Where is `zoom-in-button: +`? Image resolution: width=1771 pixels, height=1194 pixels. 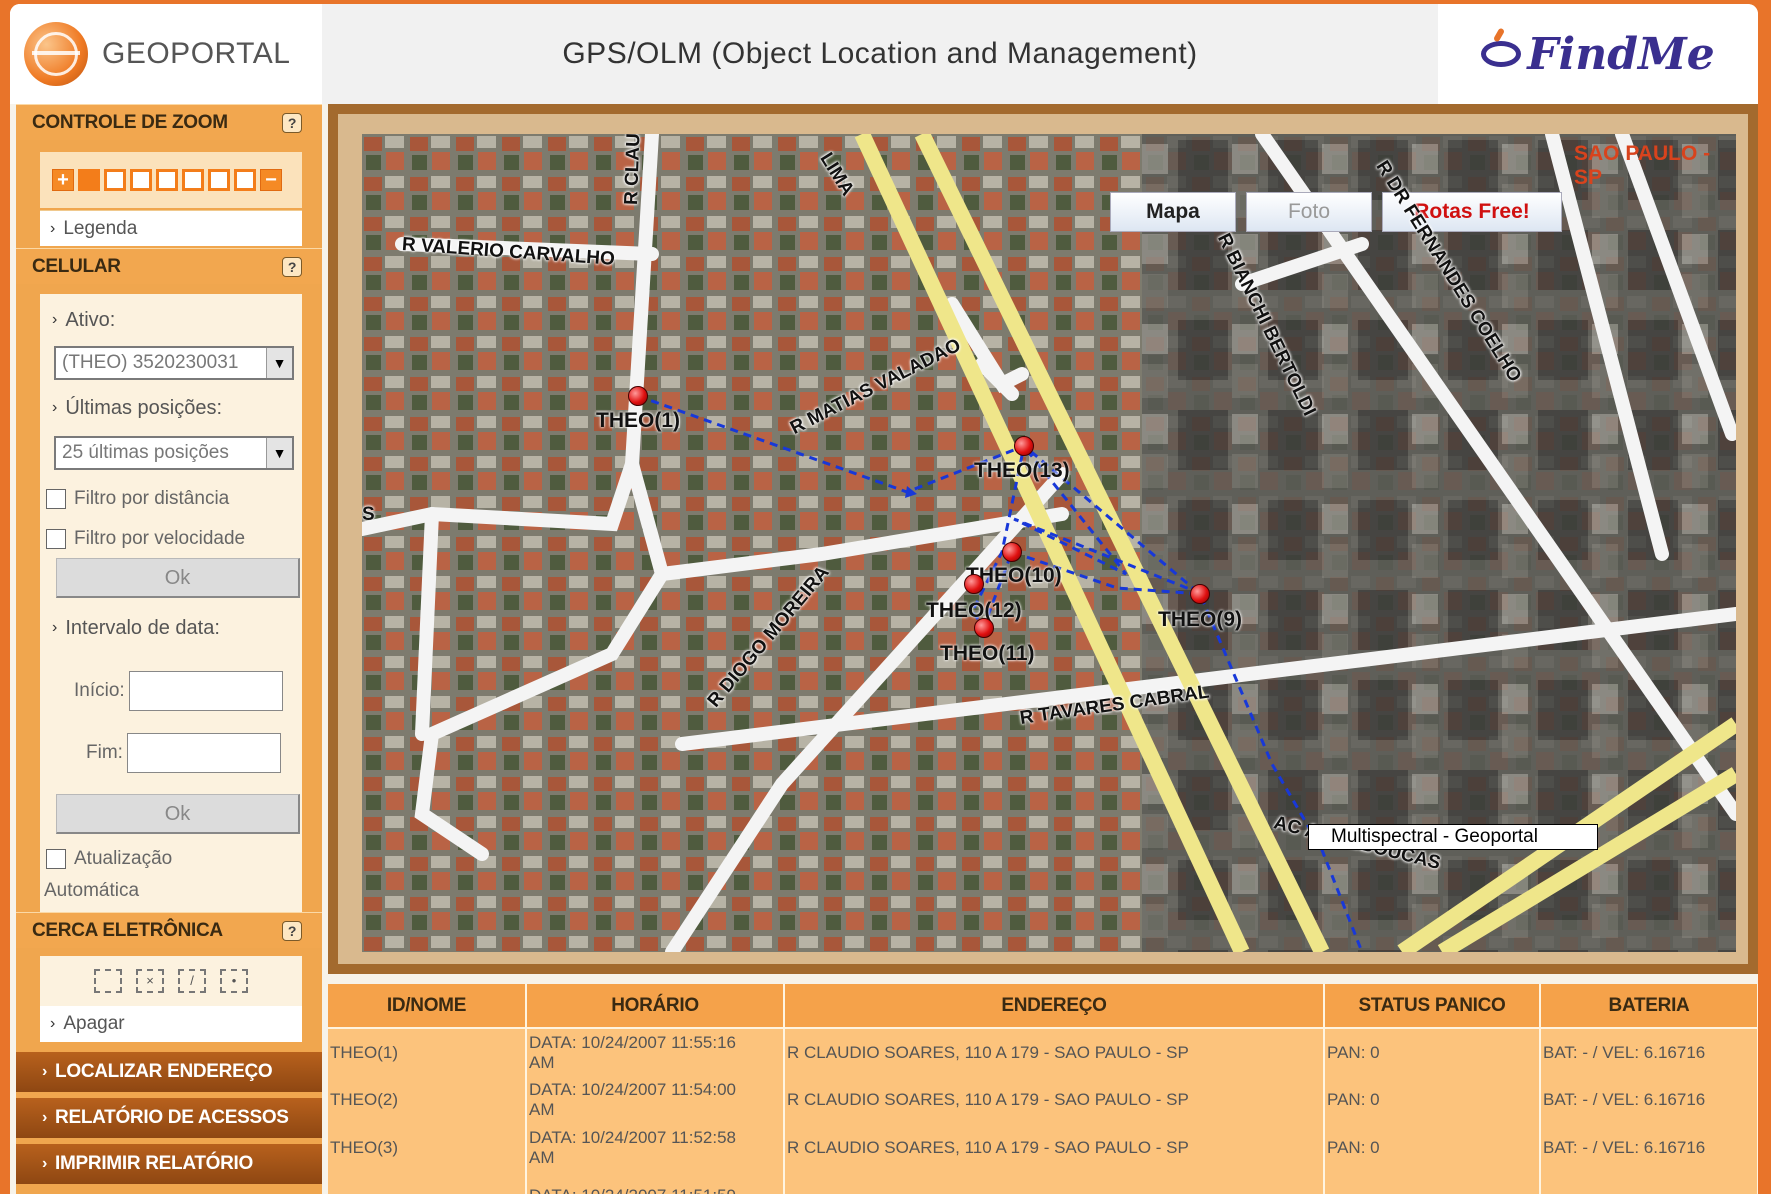
zoom-in-button: + is located at coordinates (63, 180).